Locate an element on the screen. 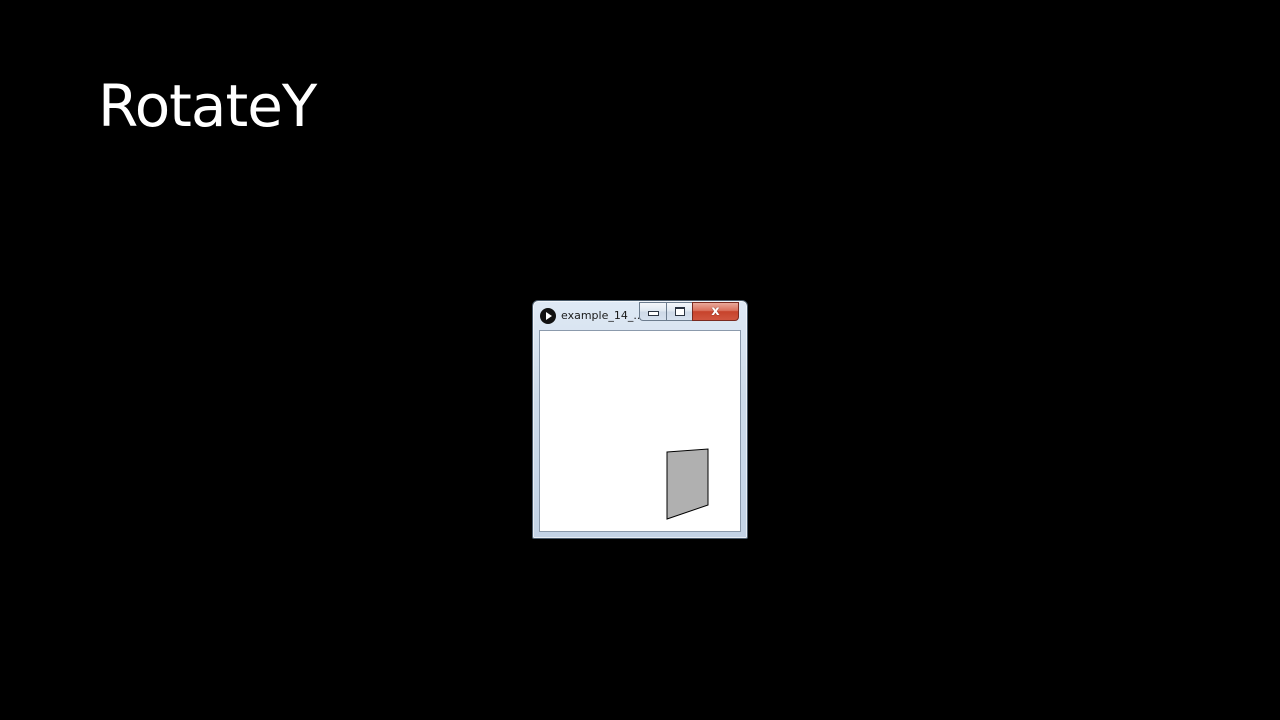 This screenshot has height=720, width=1280. caption-buttons: x is located at coordinates (691, 311).